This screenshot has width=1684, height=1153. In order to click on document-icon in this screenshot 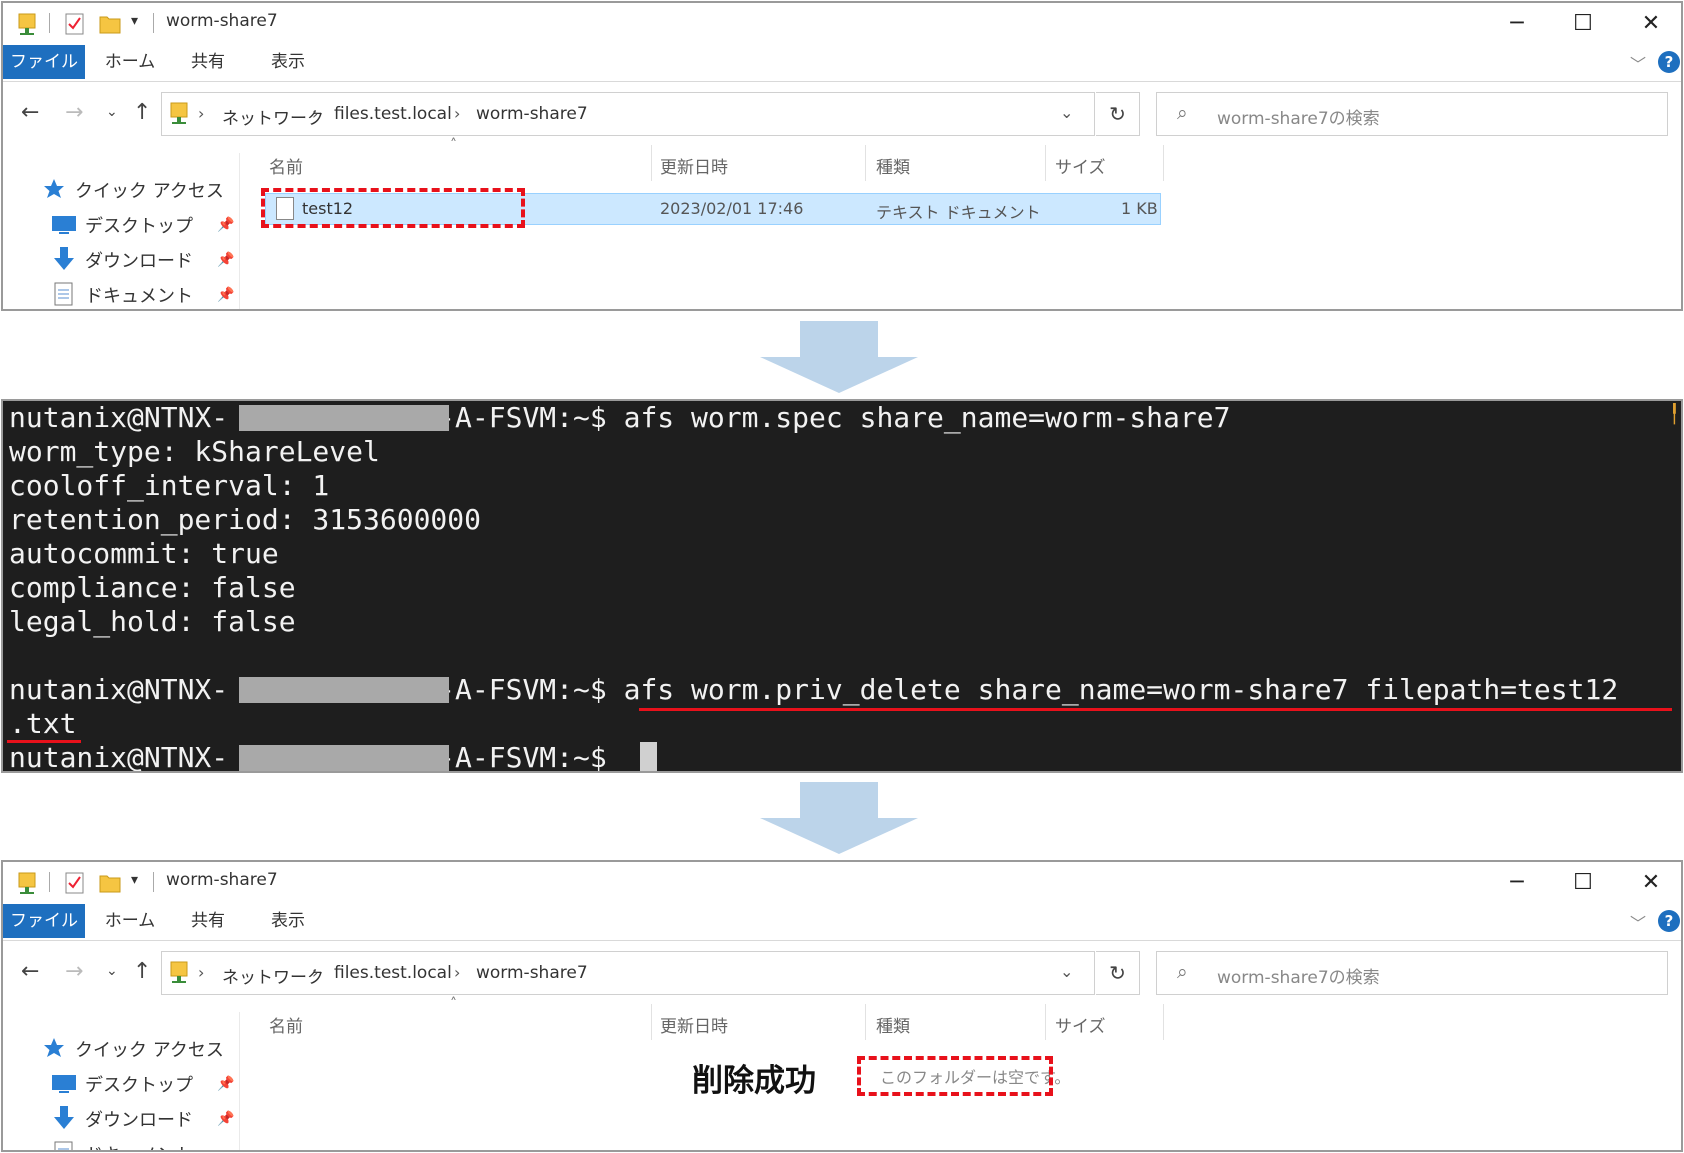, I will do `click(63, 294)`.